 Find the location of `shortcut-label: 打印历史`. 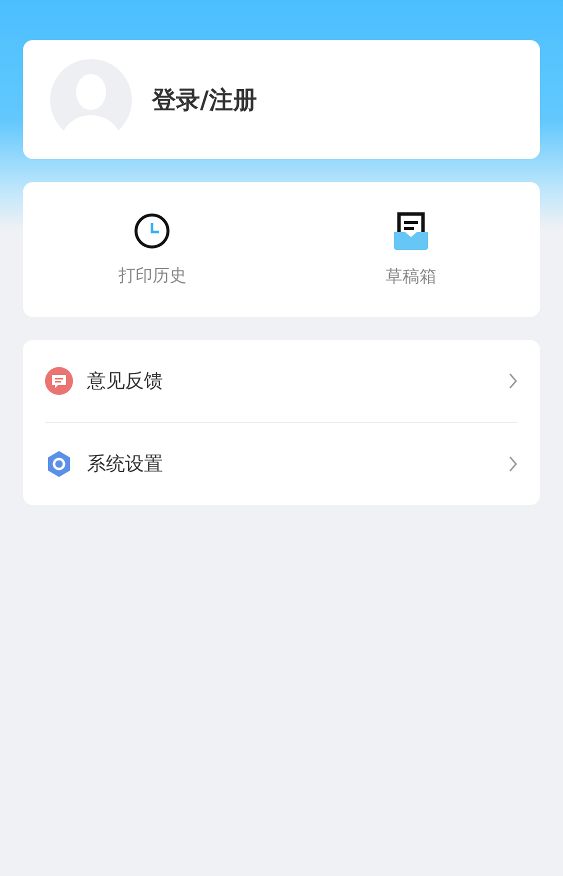

shortcut-label: 打印历史 is located at coordinates (152, 275).